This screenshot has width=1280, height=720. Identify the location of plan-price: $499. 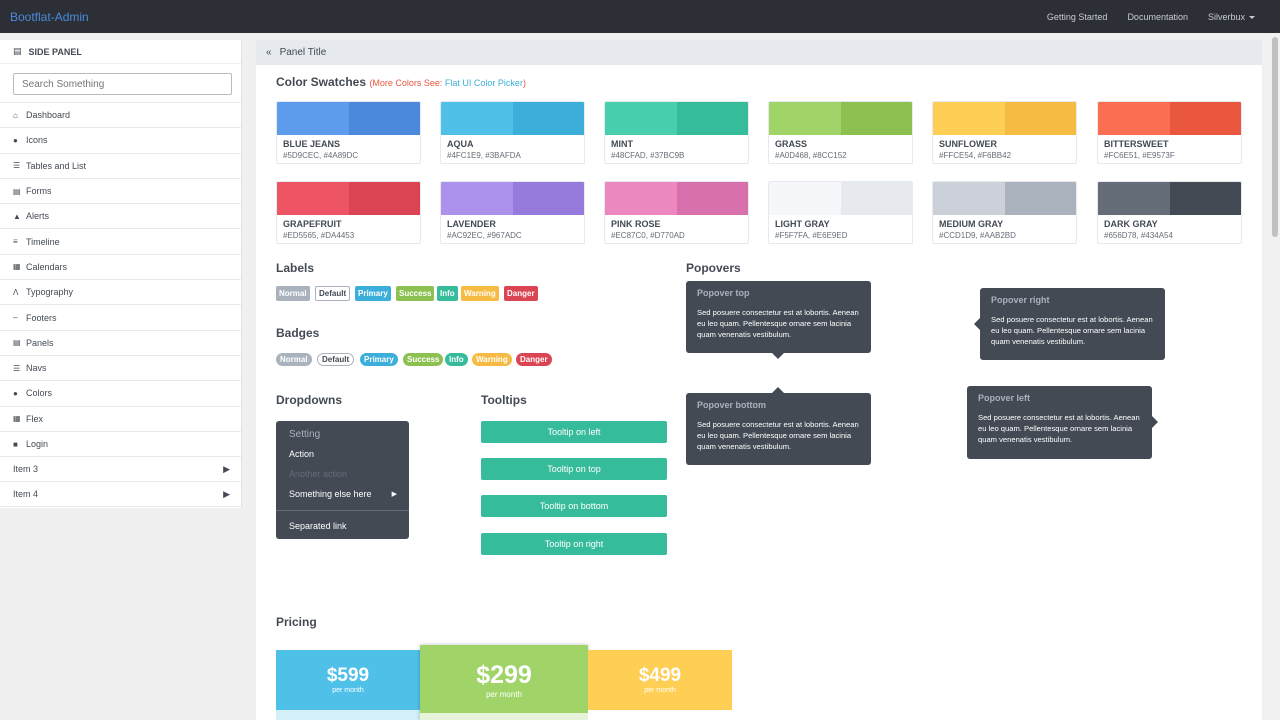
(660, 675).